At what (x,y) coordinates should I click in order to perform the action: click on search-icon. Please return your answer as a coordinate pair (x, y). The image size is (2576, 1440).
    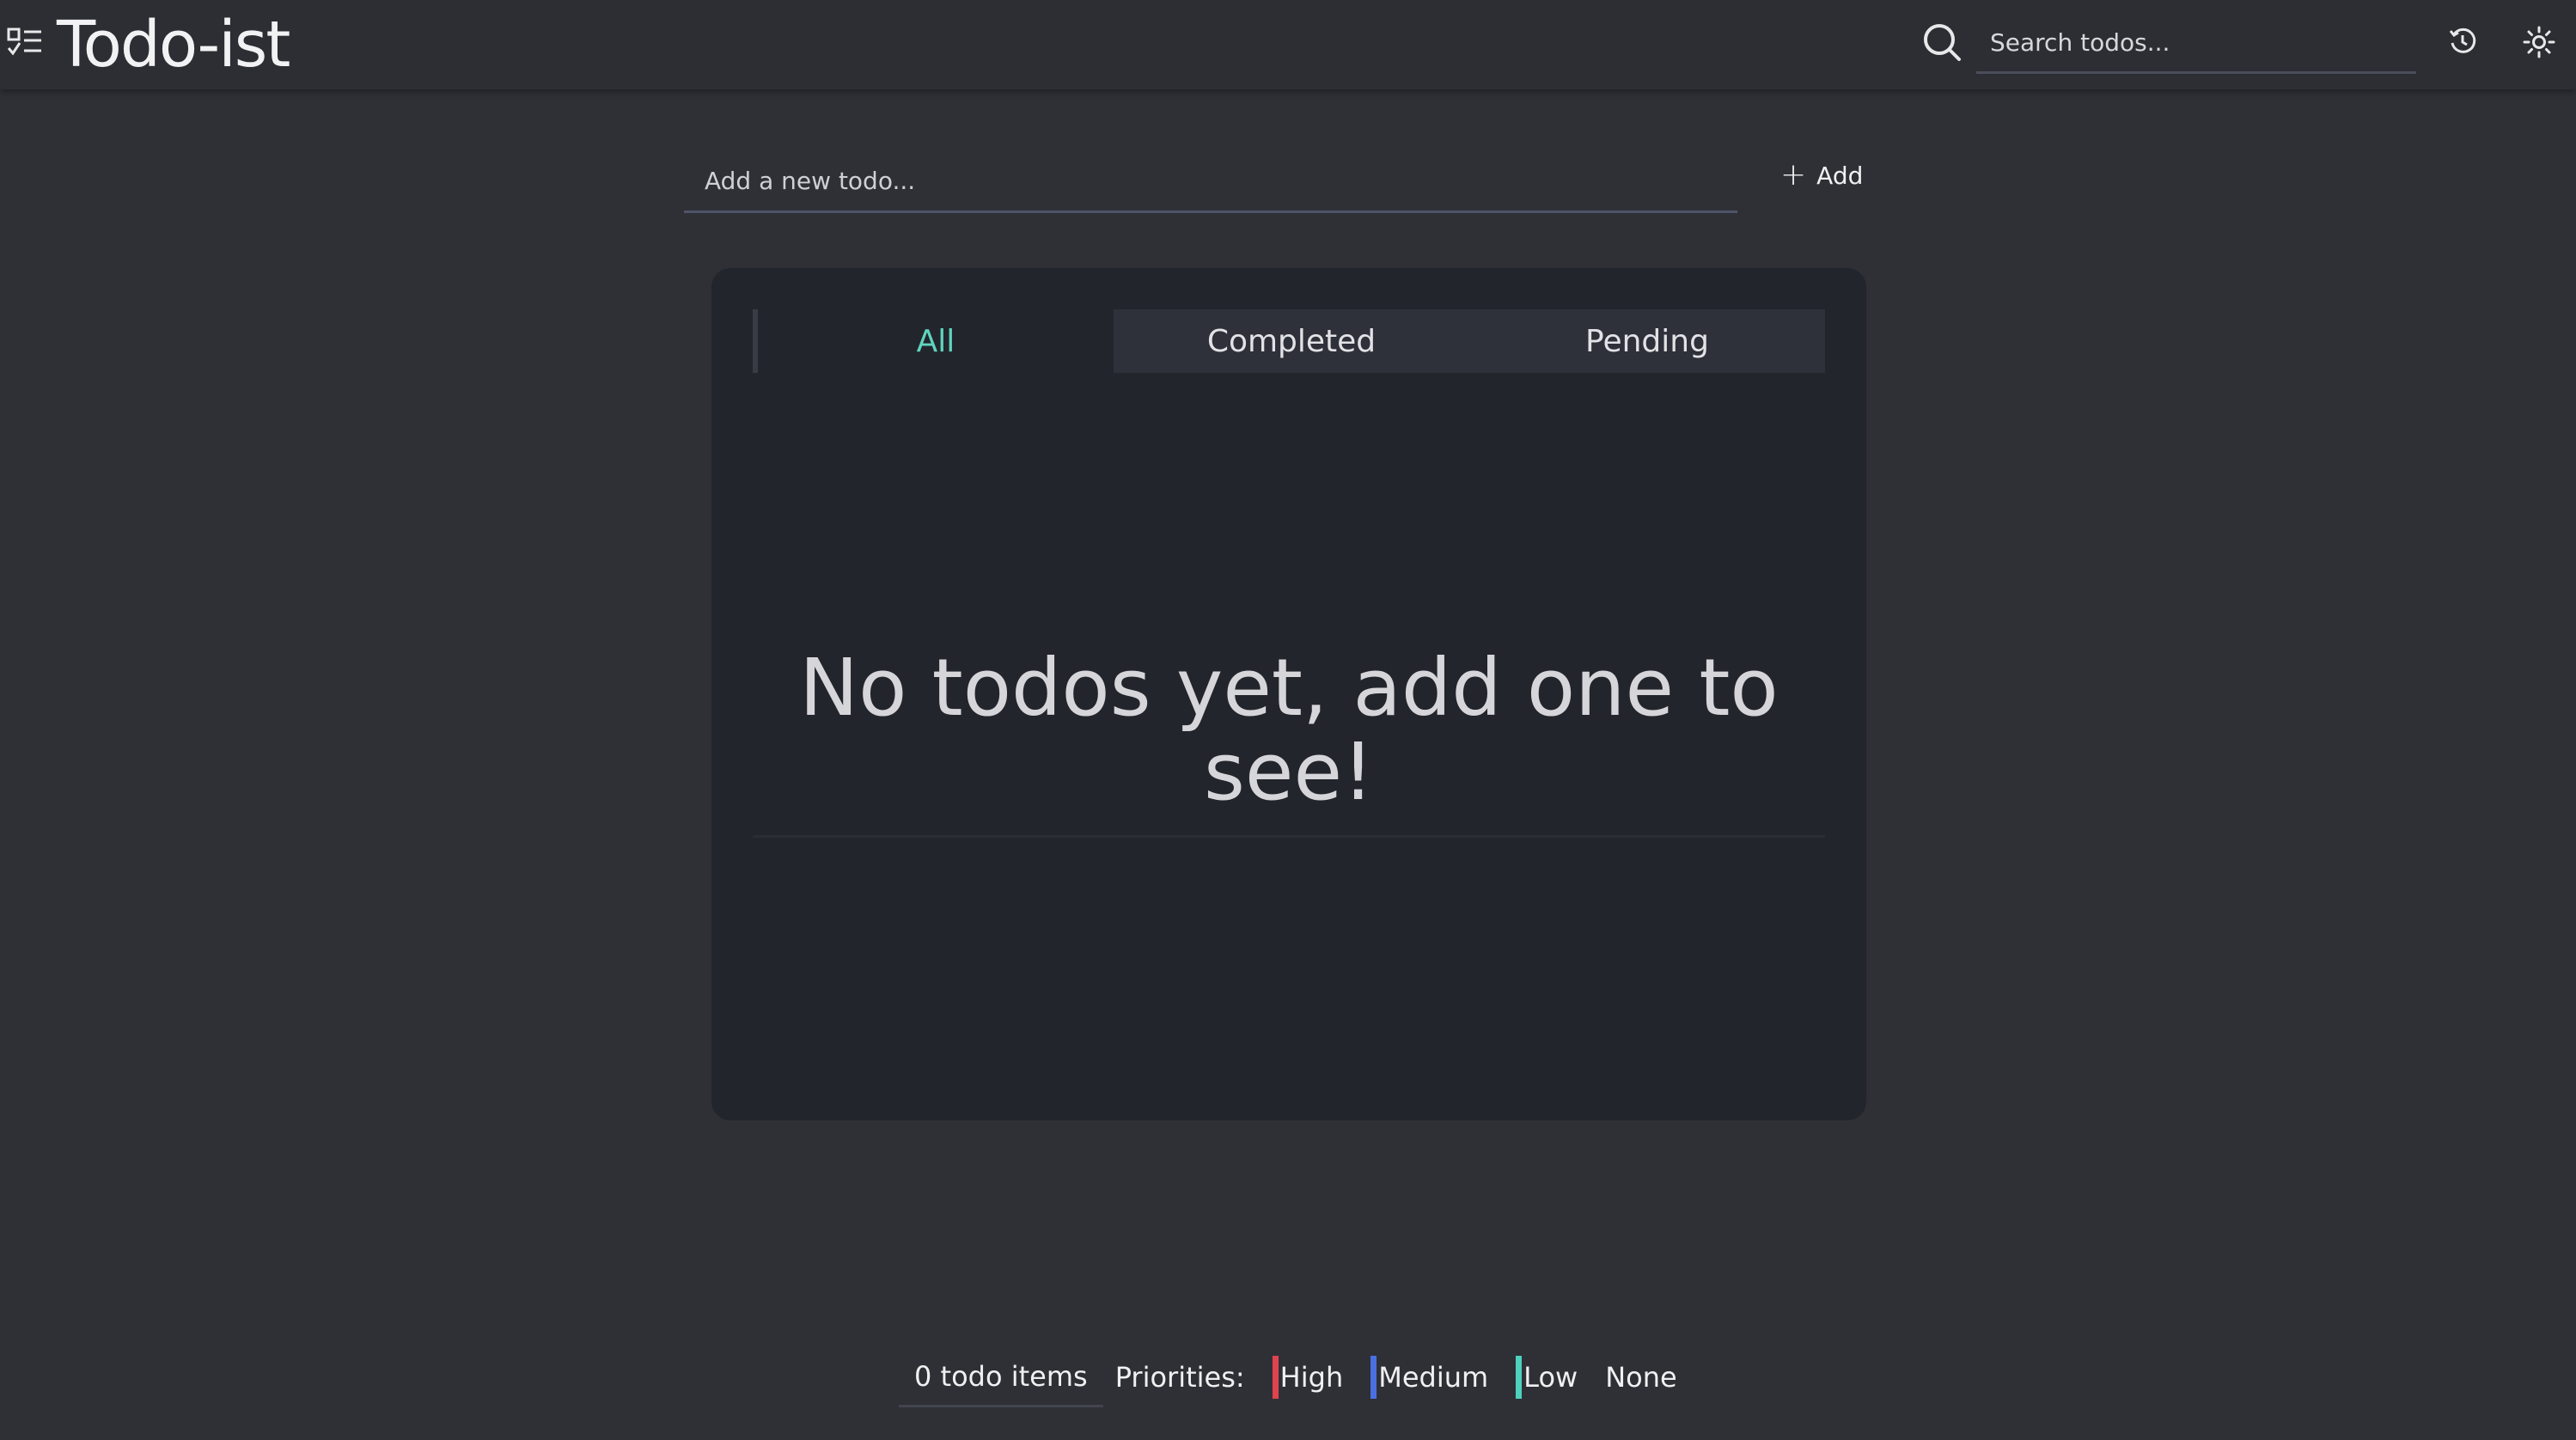
    Looking at the image, I should click on (1942, 42).